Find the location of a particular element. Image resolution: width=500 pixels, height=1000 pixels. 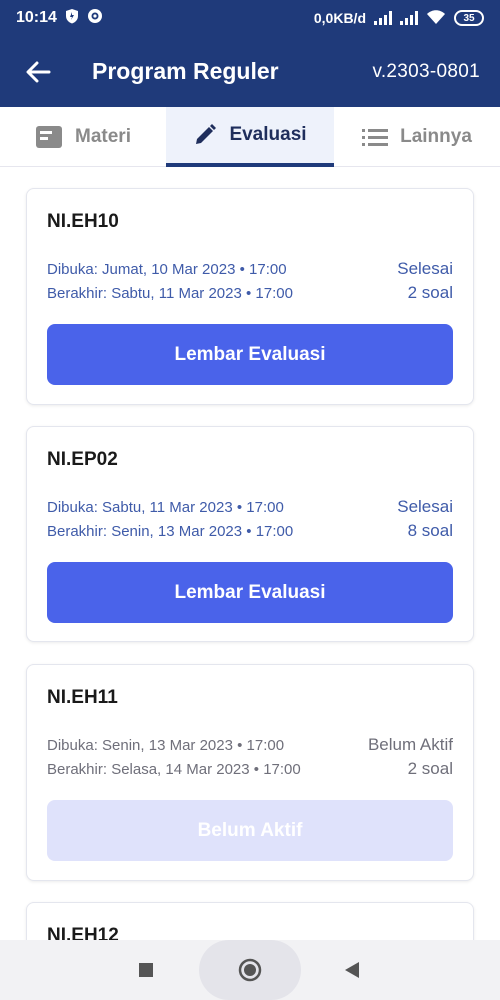

question-count: 8 soal is located at coordinates (430, 530).